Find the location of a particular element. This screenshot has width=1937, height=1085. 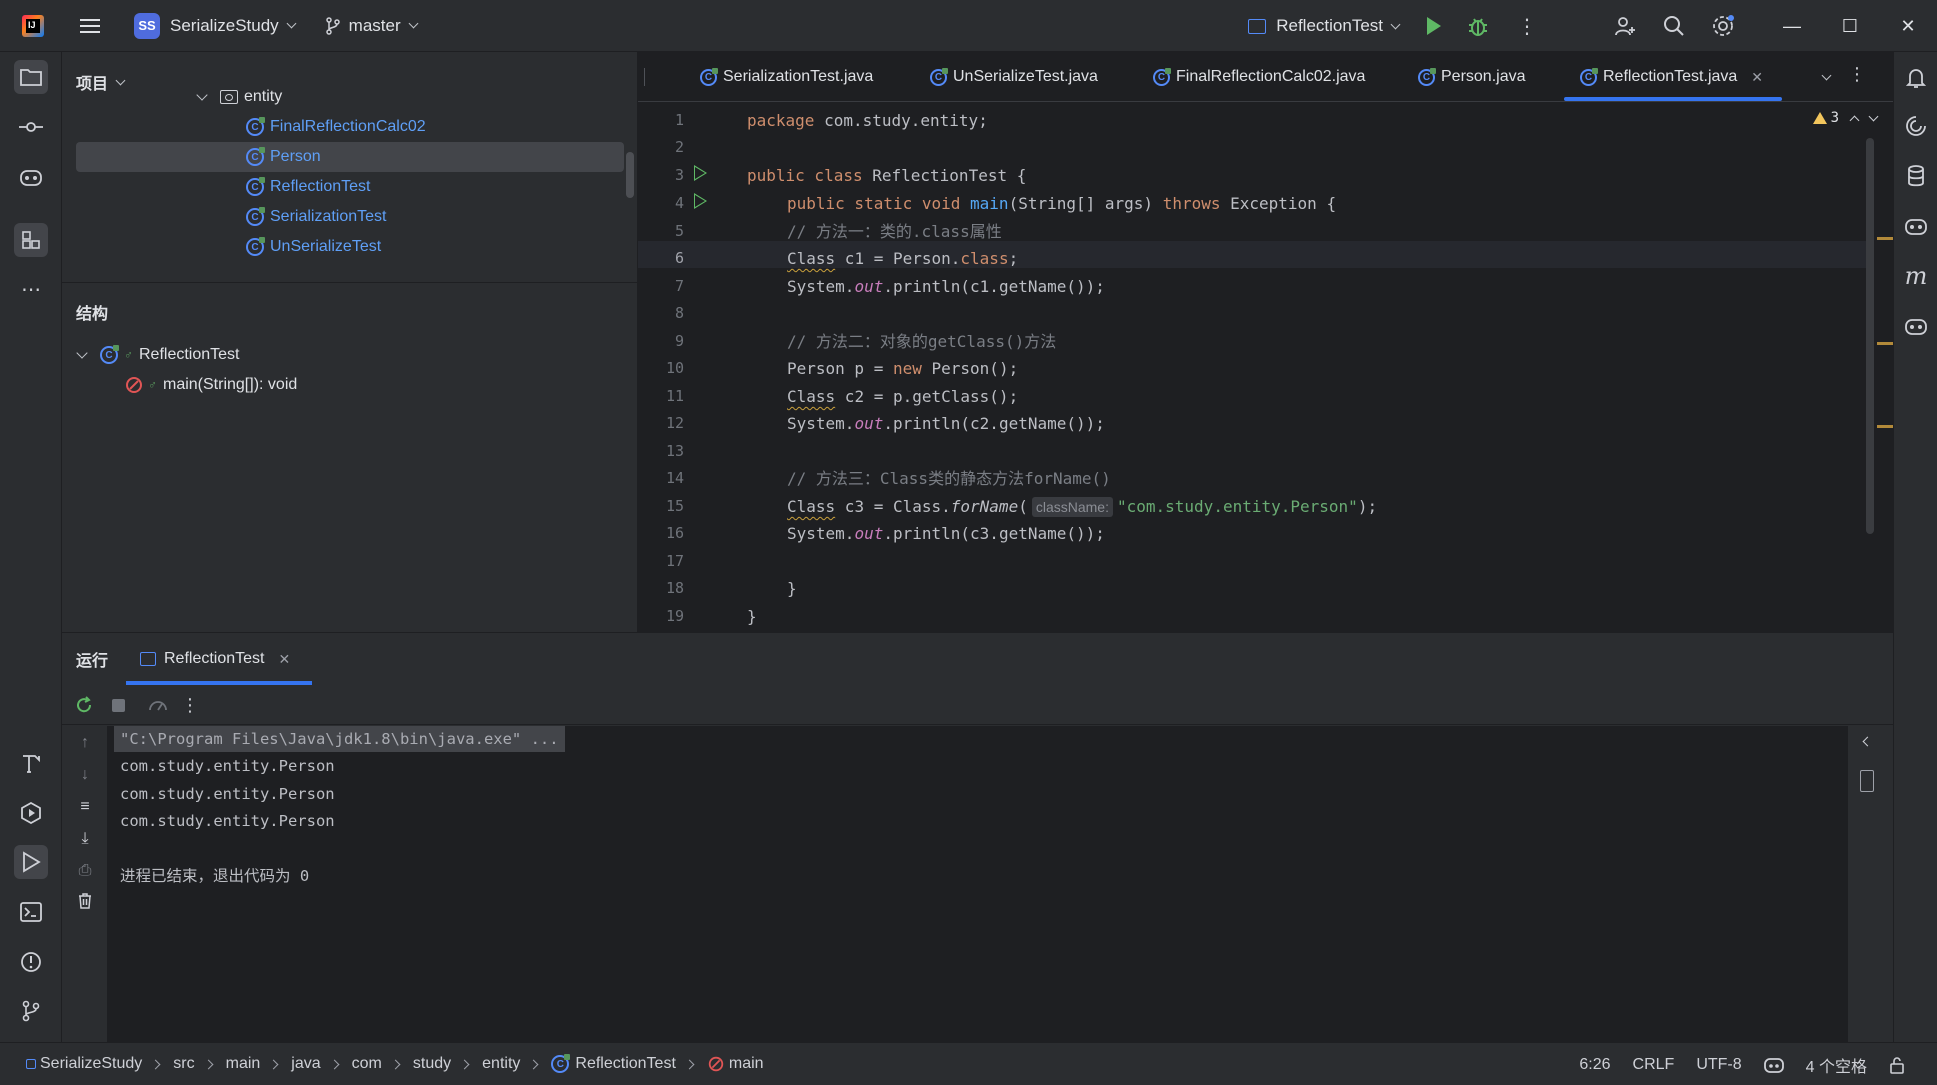

line-number: 19 is located at coordinates (664, 616).